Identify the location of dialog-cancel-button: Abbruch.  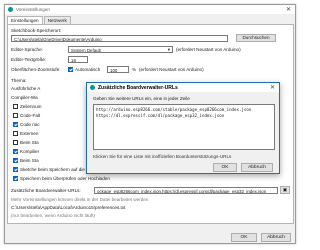
(257, 167).